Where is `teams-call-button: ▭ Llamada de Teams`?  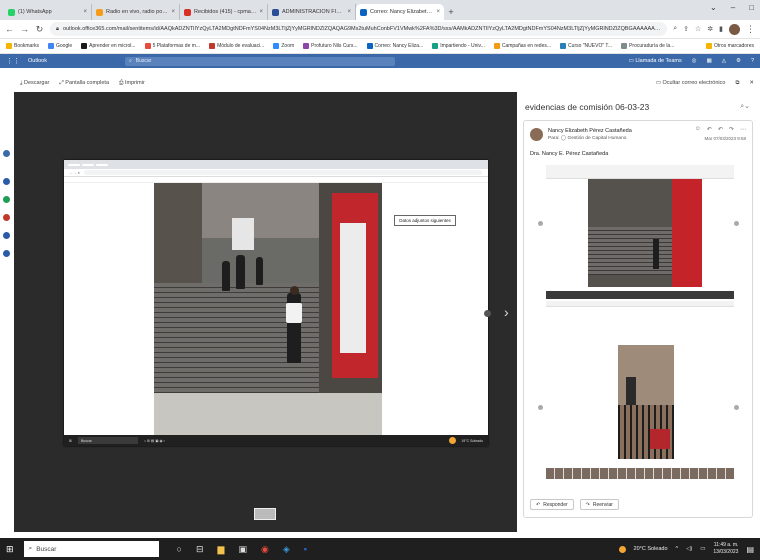
teams-call-button: ▭ Llamada de Teams is located at coordinates (655, 61).